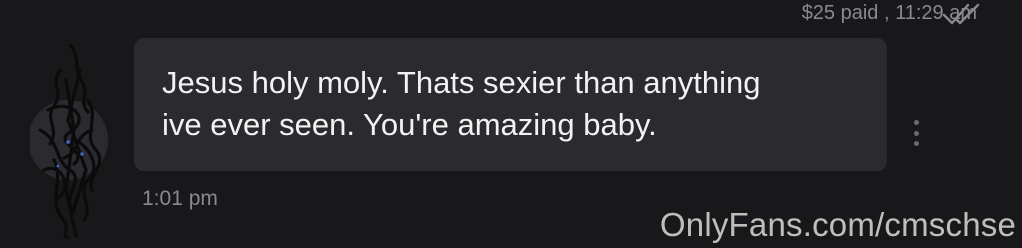 The height and width of the screenshot is (248, 1022). I want to click on double-check-icon, so click(961, 14).